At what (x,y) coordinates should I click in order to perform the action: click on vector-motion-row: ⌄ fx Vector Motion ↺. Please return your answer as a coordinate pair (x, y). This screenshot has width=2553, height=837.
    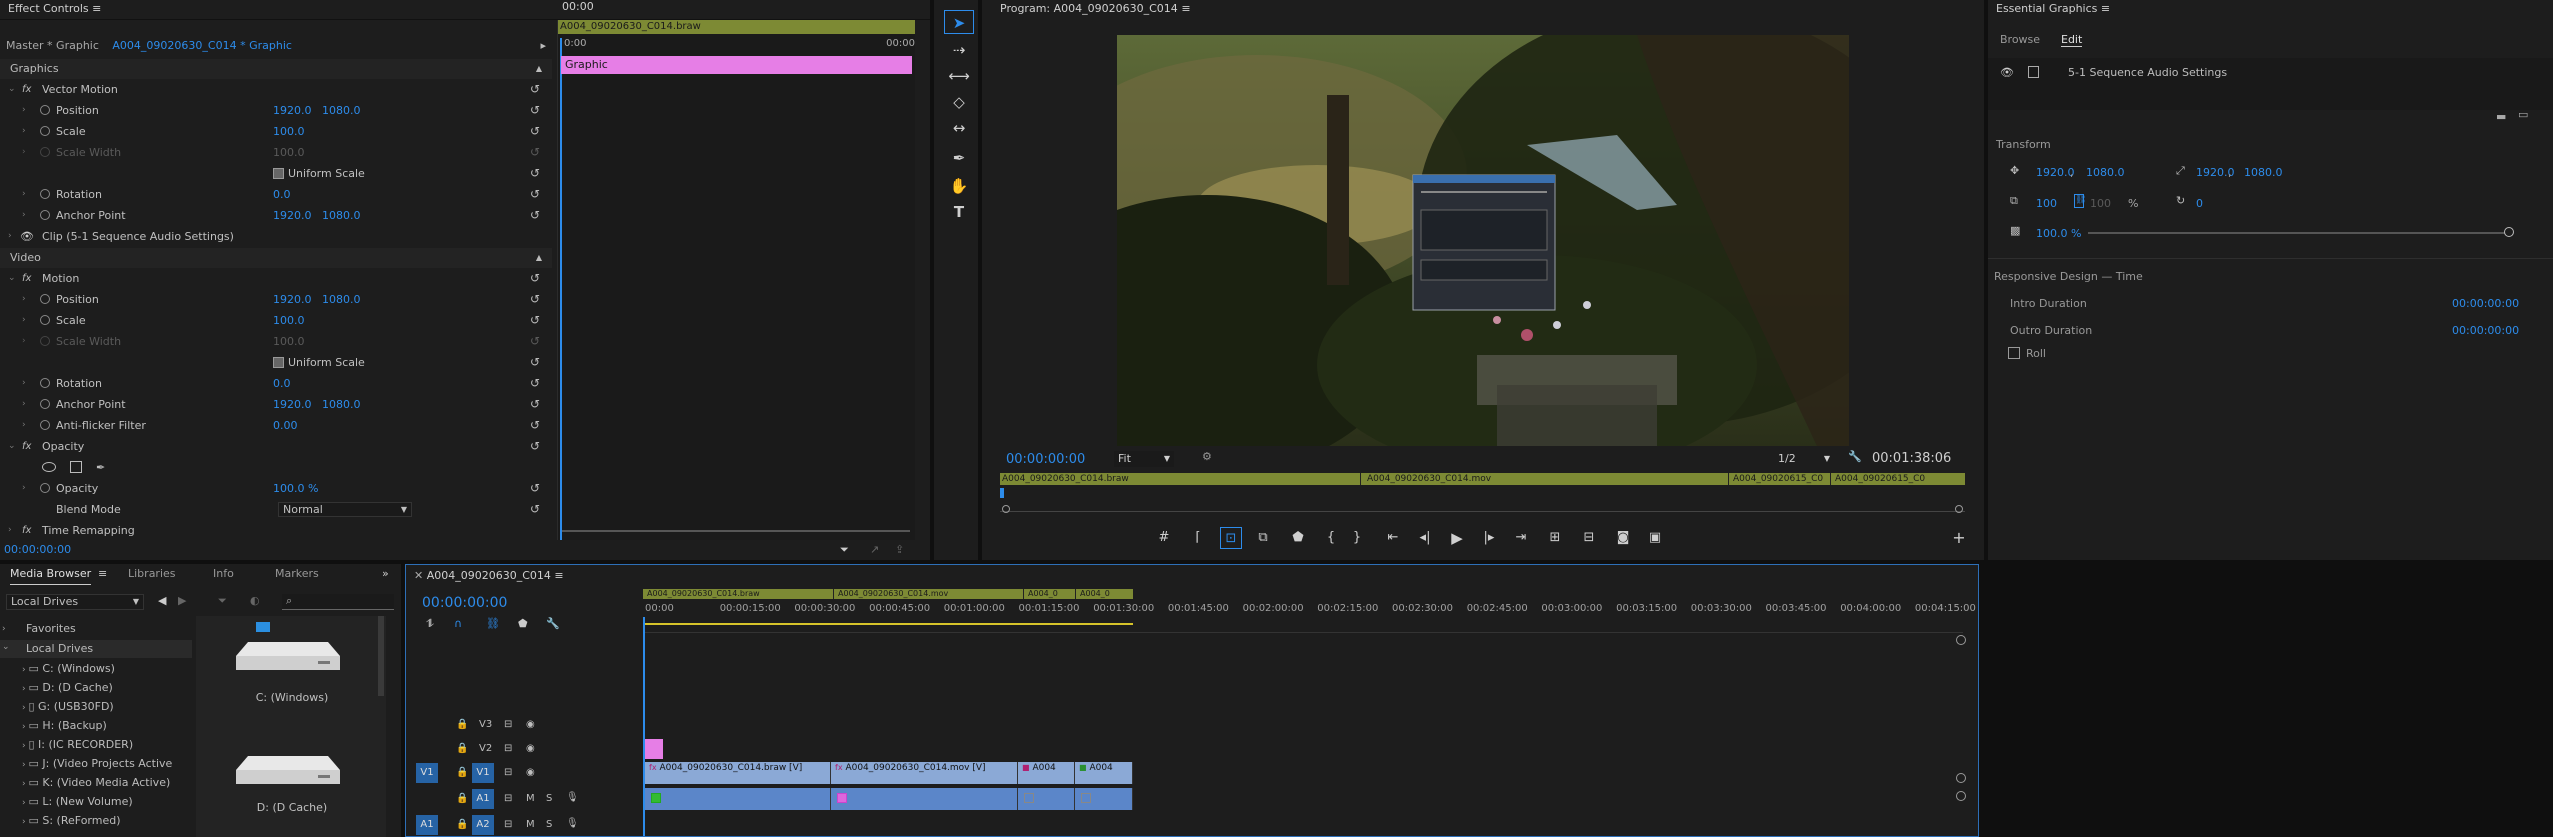
    Looking at the image, I should click on (276, 89).